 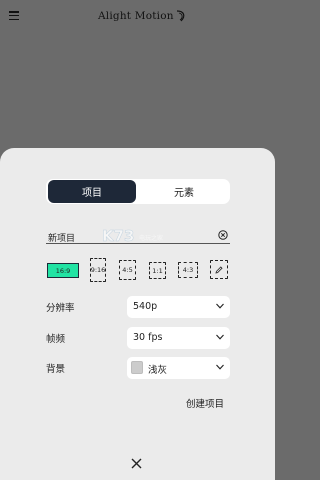 What do you see at coordinates (223, 235) in the screenshot?
I see `clear-circle-icon` at bounding box center [223, 235].